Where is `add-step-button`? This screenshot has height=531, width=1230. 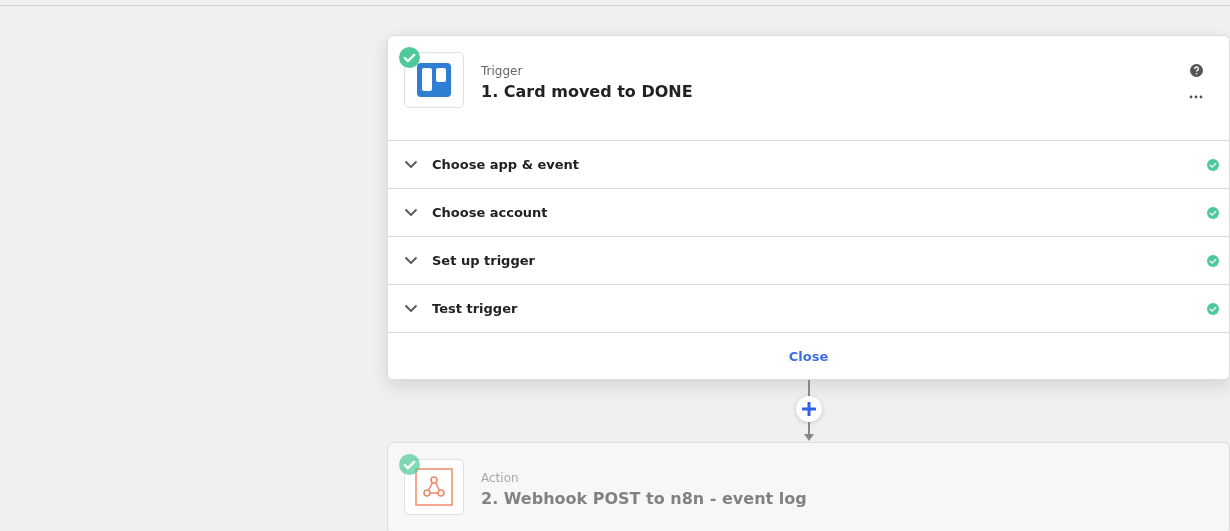 add-step-button is located at coordinates (808, 409).